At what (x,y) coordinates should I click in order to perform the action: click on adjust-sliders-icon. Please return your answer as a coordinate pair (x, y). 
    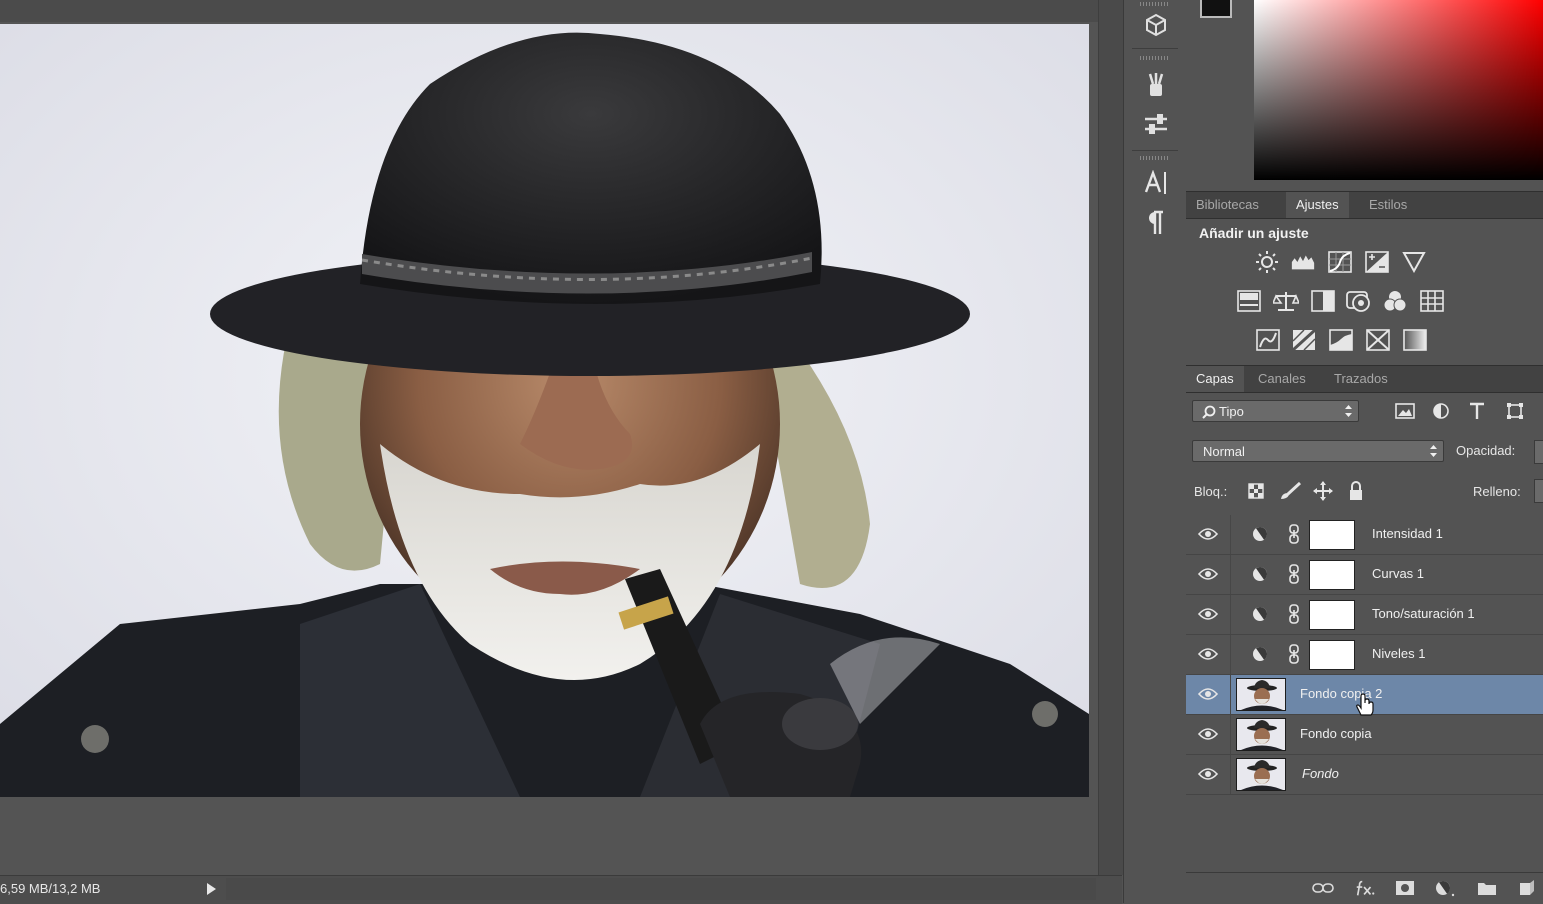
    Looking at the image, I should click on (1156, 125).